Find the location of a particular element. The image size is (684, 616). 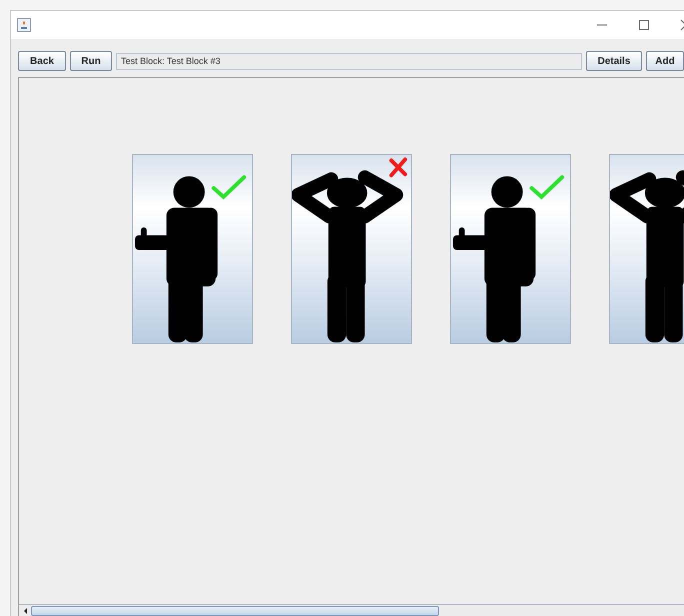

scrollbar-thumb is located at coordinates (235, 611).